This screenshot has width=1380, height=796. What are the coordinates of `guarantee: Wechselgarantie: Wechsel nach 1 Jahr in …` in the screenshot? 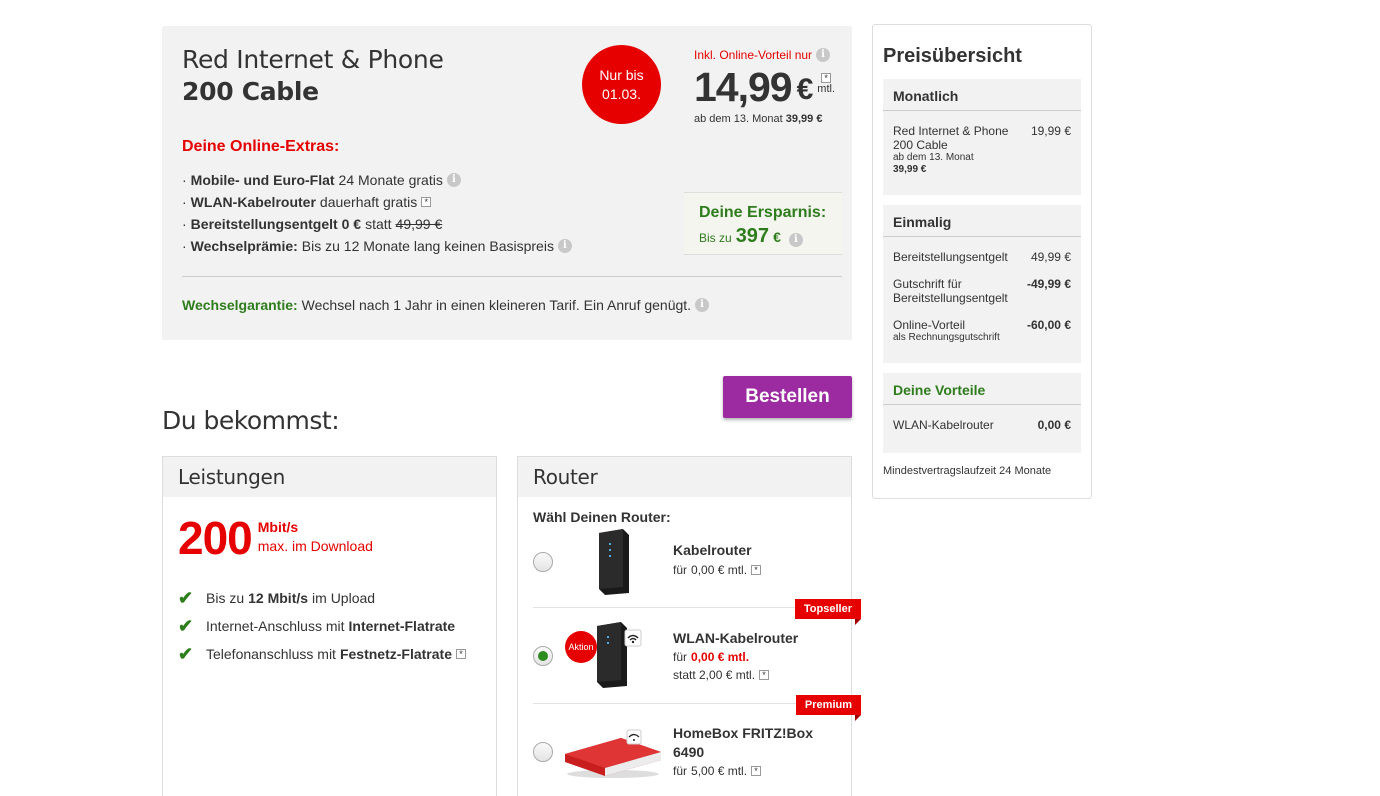 It's located at (446, 305).